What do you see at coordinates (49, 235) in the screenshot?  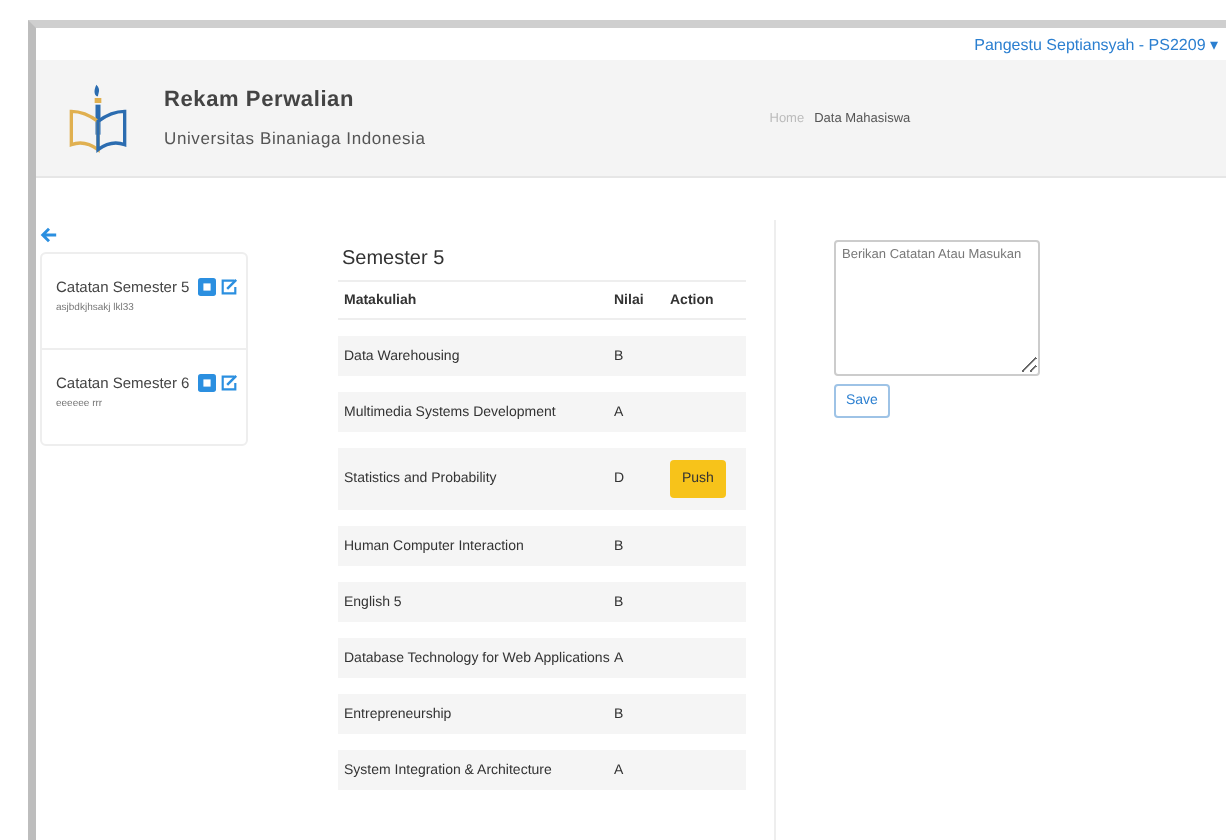 I see `back-arrow-icon` at bounding box center [49, 235].